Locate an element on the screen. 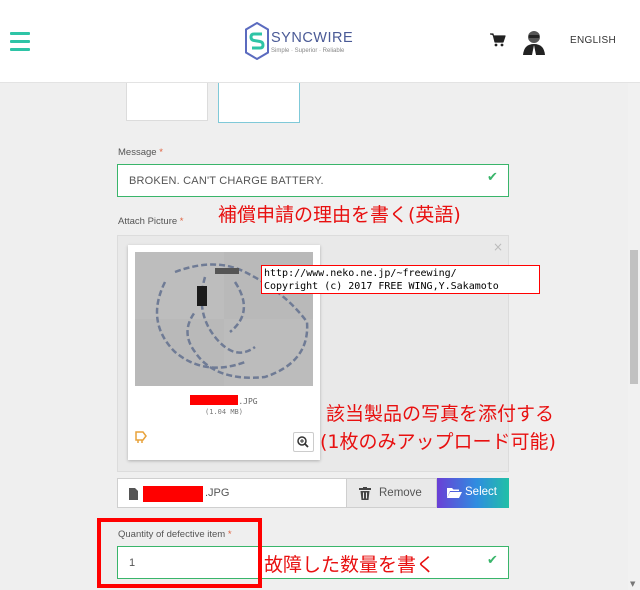 This screenshot has width=640, height=590. file-icon is located at coordinates (133, 494).